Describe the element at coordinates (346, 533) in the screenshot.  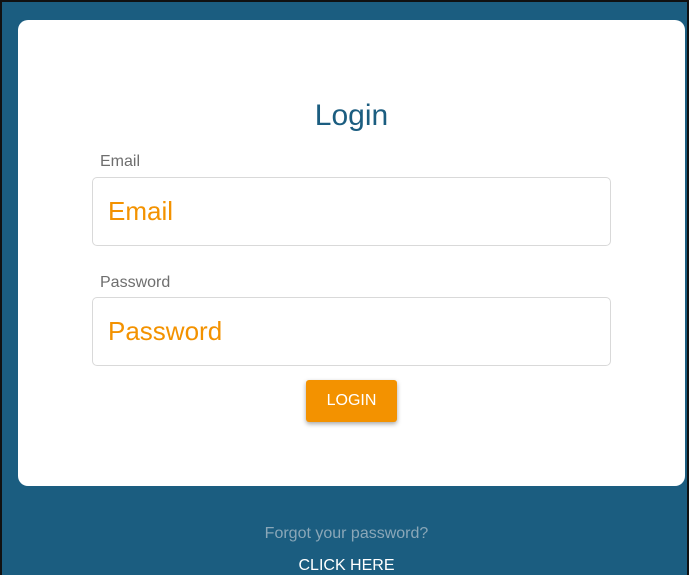
I see `forgot-password-text: Forgot your password?` at that location.